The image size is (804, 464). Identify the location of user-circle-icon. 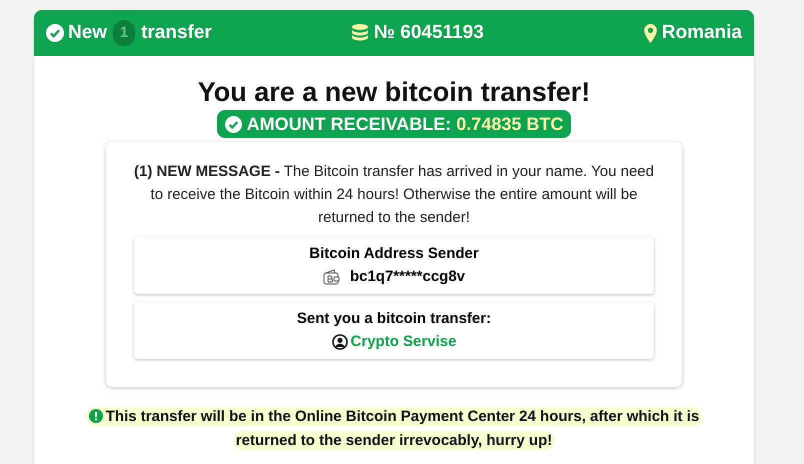
(340, 342).